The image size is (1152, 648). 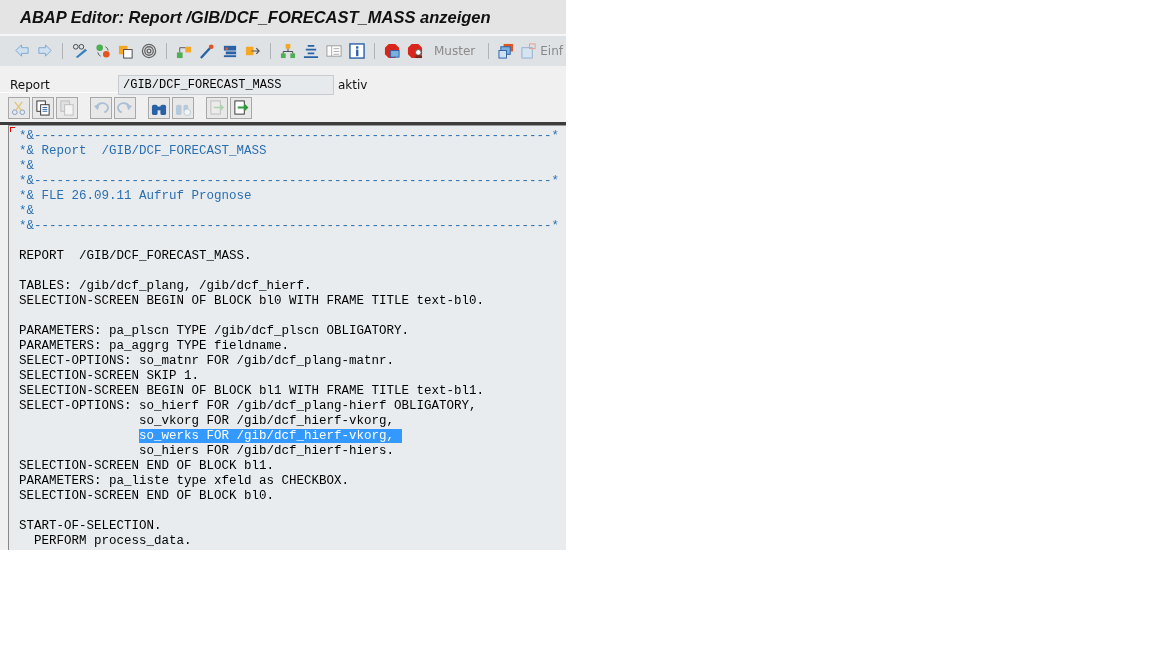 I want to click on magic-wand-icon, so click(x=207, y=51).